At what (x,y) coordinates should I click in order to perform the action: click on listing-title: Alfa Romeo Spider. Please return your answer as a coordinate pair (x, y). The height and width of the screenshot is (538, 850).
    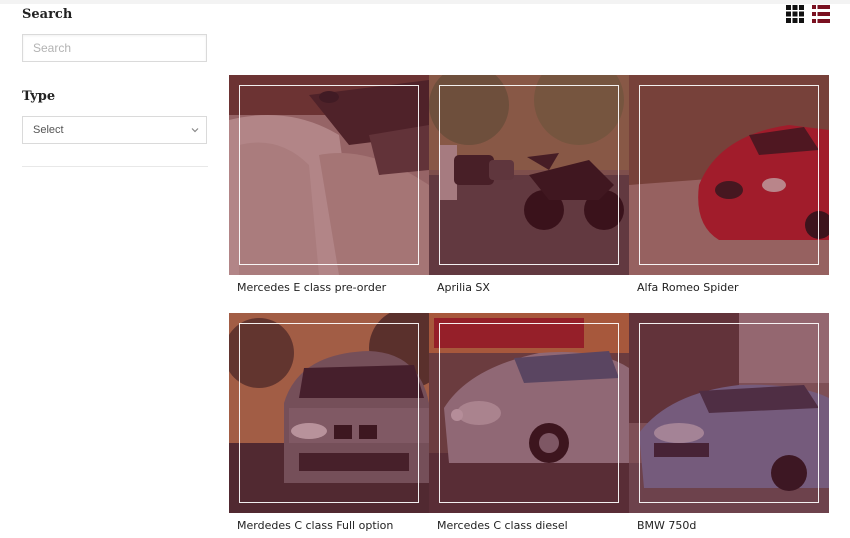
    Looking at the image, I should click on (732, 287).